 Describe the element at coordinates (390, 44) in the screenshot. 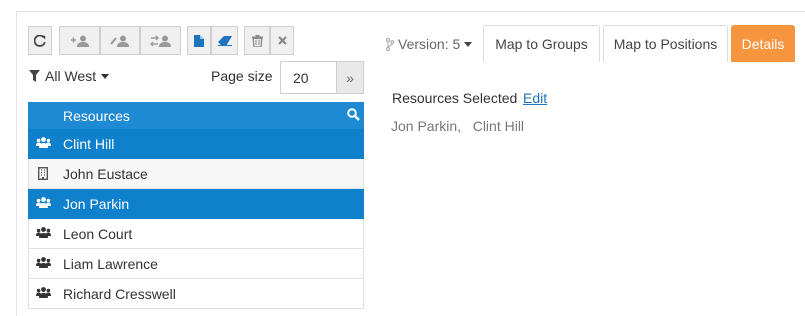

I see `branch-icon` at that location.